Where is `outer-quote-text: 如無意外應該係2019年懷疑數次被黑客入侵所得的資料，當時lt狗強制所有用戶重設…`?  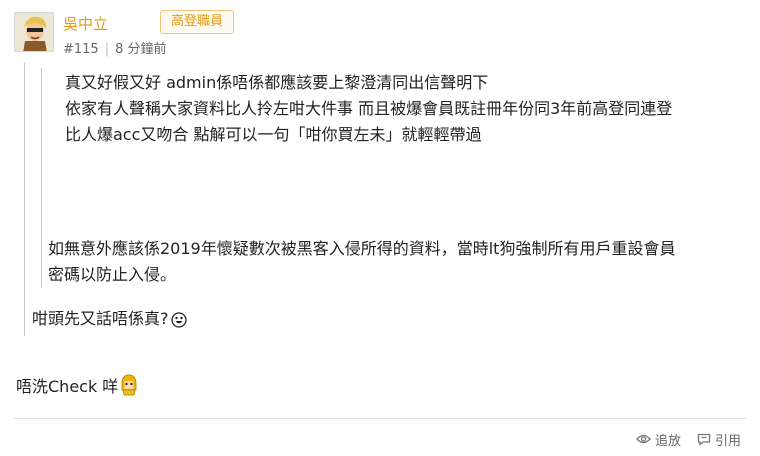
outer-quote-text: 如無意外應該係2019年懷疑數次被黑客入侵所得的資料，當時lt狗強制所有用戶重設… is located at coordinates (398, 262).